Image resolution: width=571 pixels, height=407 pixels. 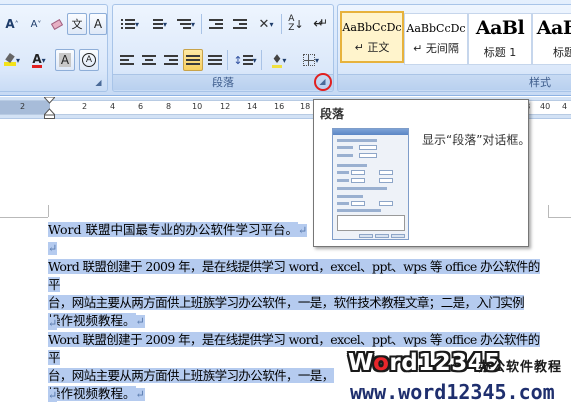 What do you see at coordinates (169, 106) in the screenshot?
I see `ruler-number: 8` at bounding box center [169, 106].